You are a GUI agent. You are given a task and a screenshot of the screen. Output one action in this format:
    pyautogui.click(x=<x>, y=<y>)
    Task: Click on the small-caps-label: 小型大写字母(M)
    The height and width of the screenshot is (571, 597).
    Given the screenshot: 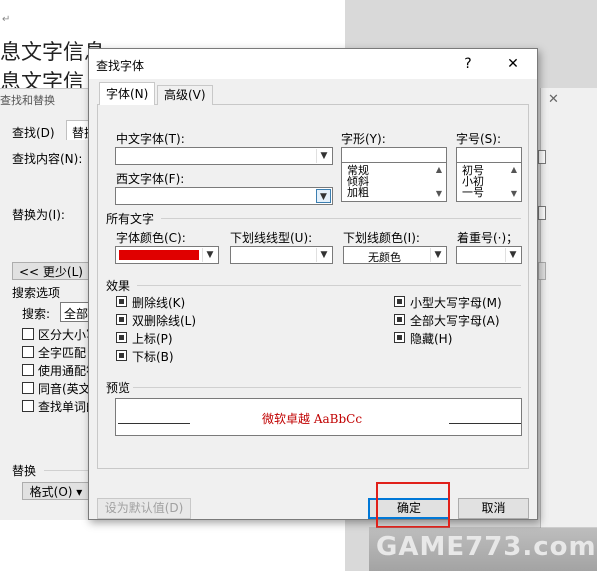 What is the action you would take?
    pyautogui.click(x=456, y=303)
    